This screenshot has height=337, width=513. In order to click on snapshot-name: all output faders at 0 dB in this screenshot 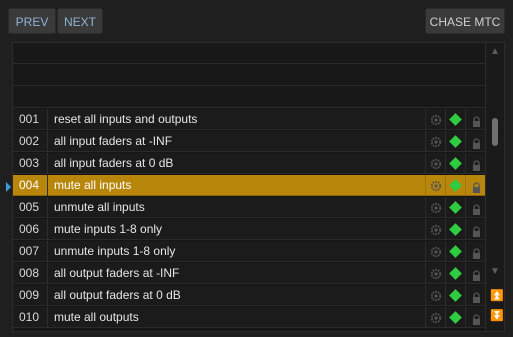, I will do `click(117, 295)`.